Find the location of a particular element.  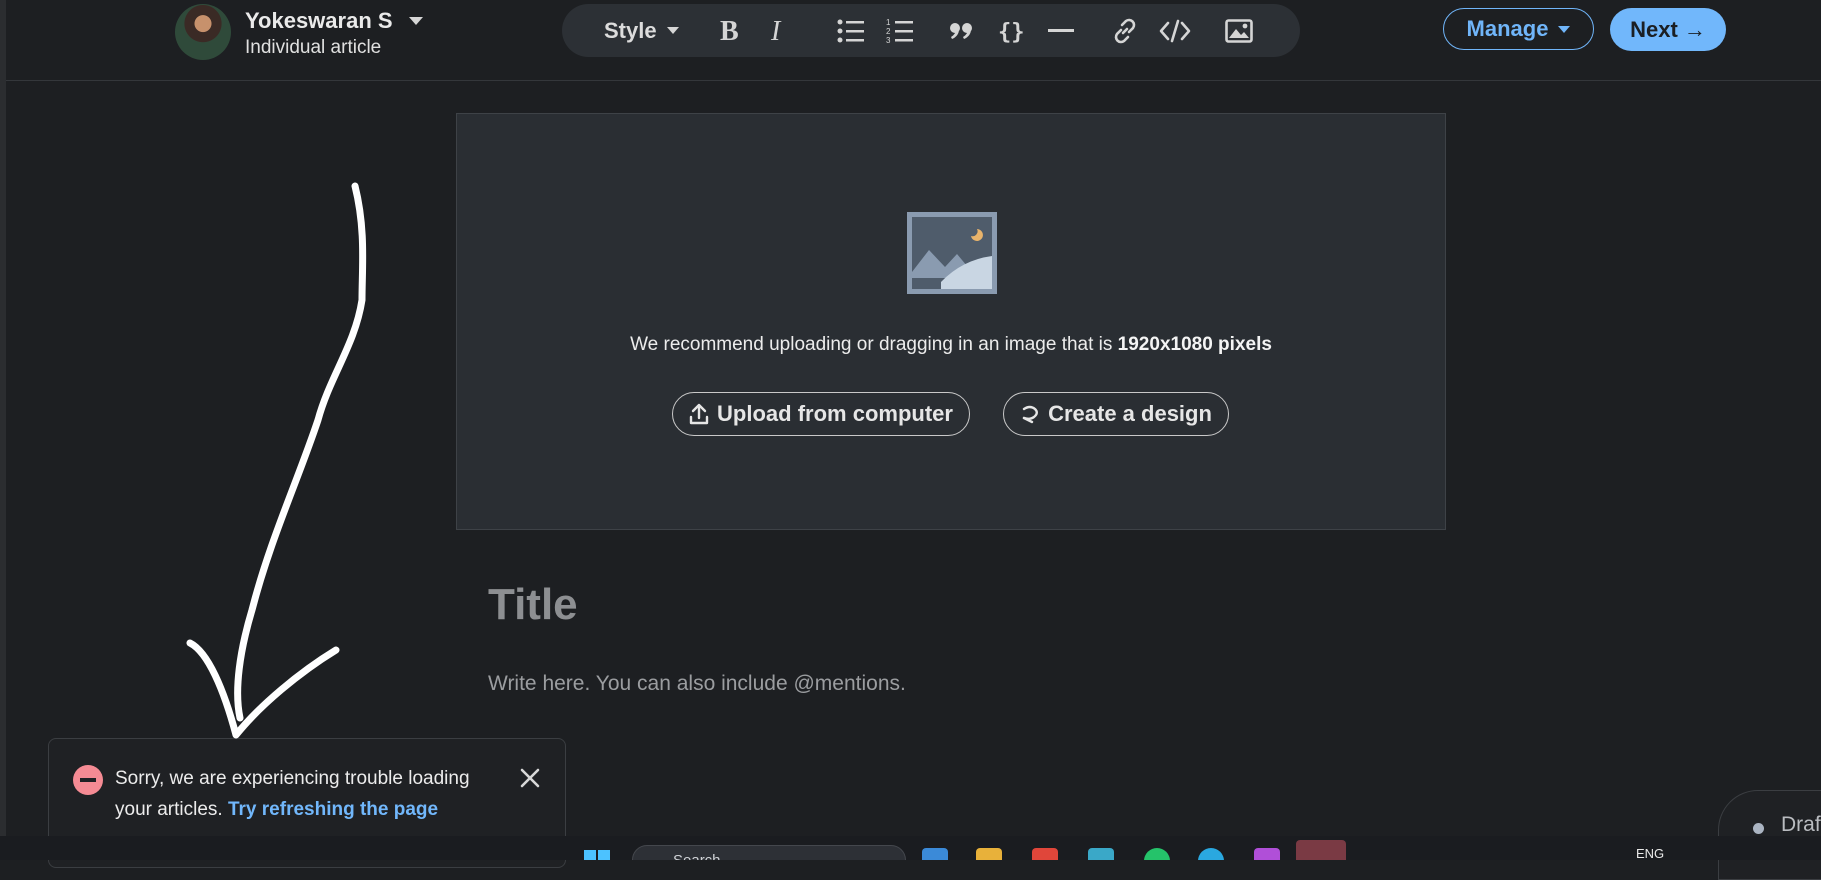

manage-label: Manage is located at coordinates (1507, 28).